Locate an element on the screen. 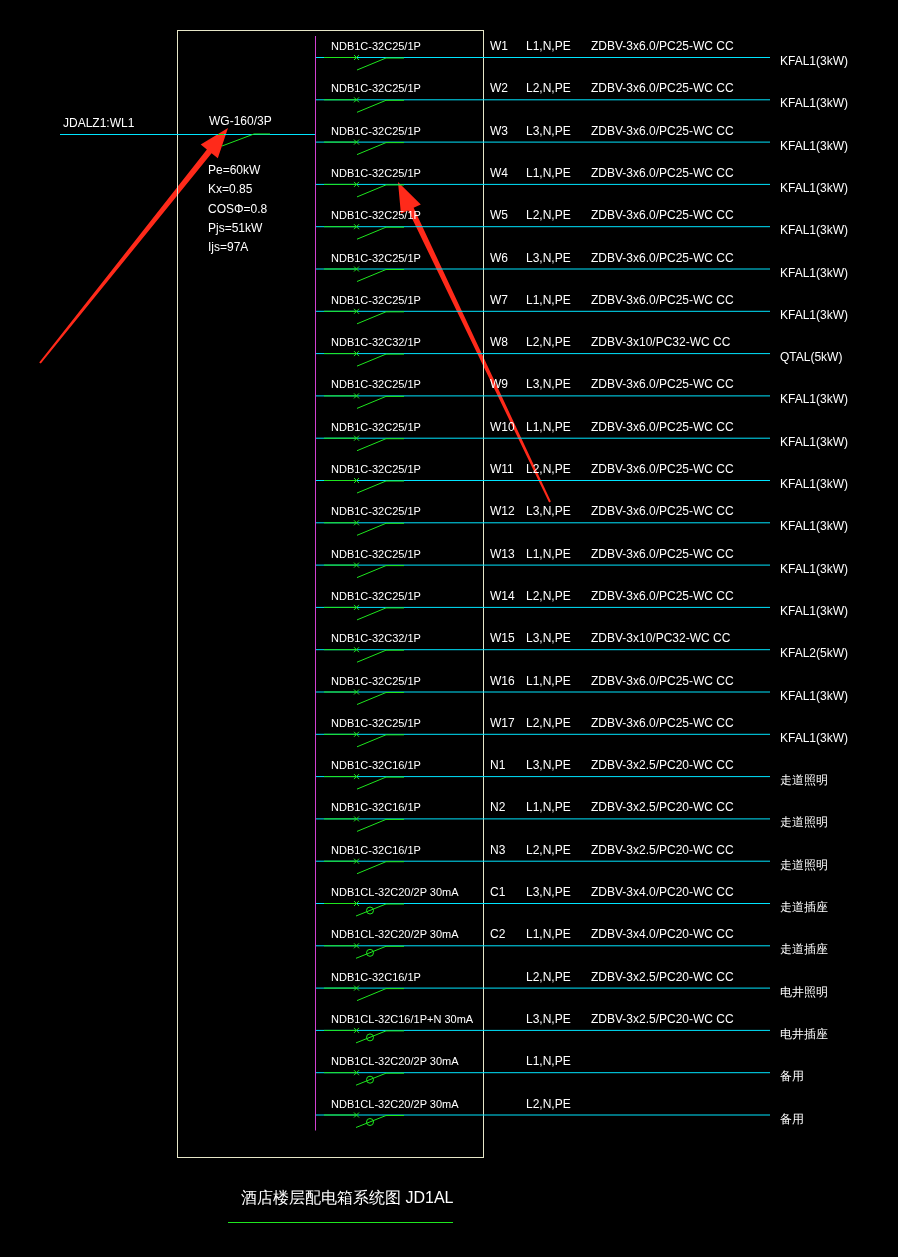  circuit-number: W5 is located at coordinates (499, 215).